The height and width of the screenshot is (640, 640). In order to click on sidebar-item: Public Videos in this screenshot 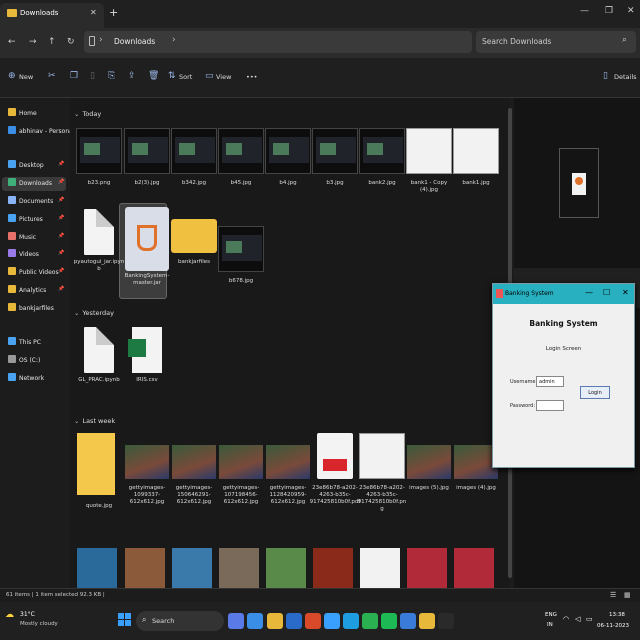, I will do `click(33, 274)`.